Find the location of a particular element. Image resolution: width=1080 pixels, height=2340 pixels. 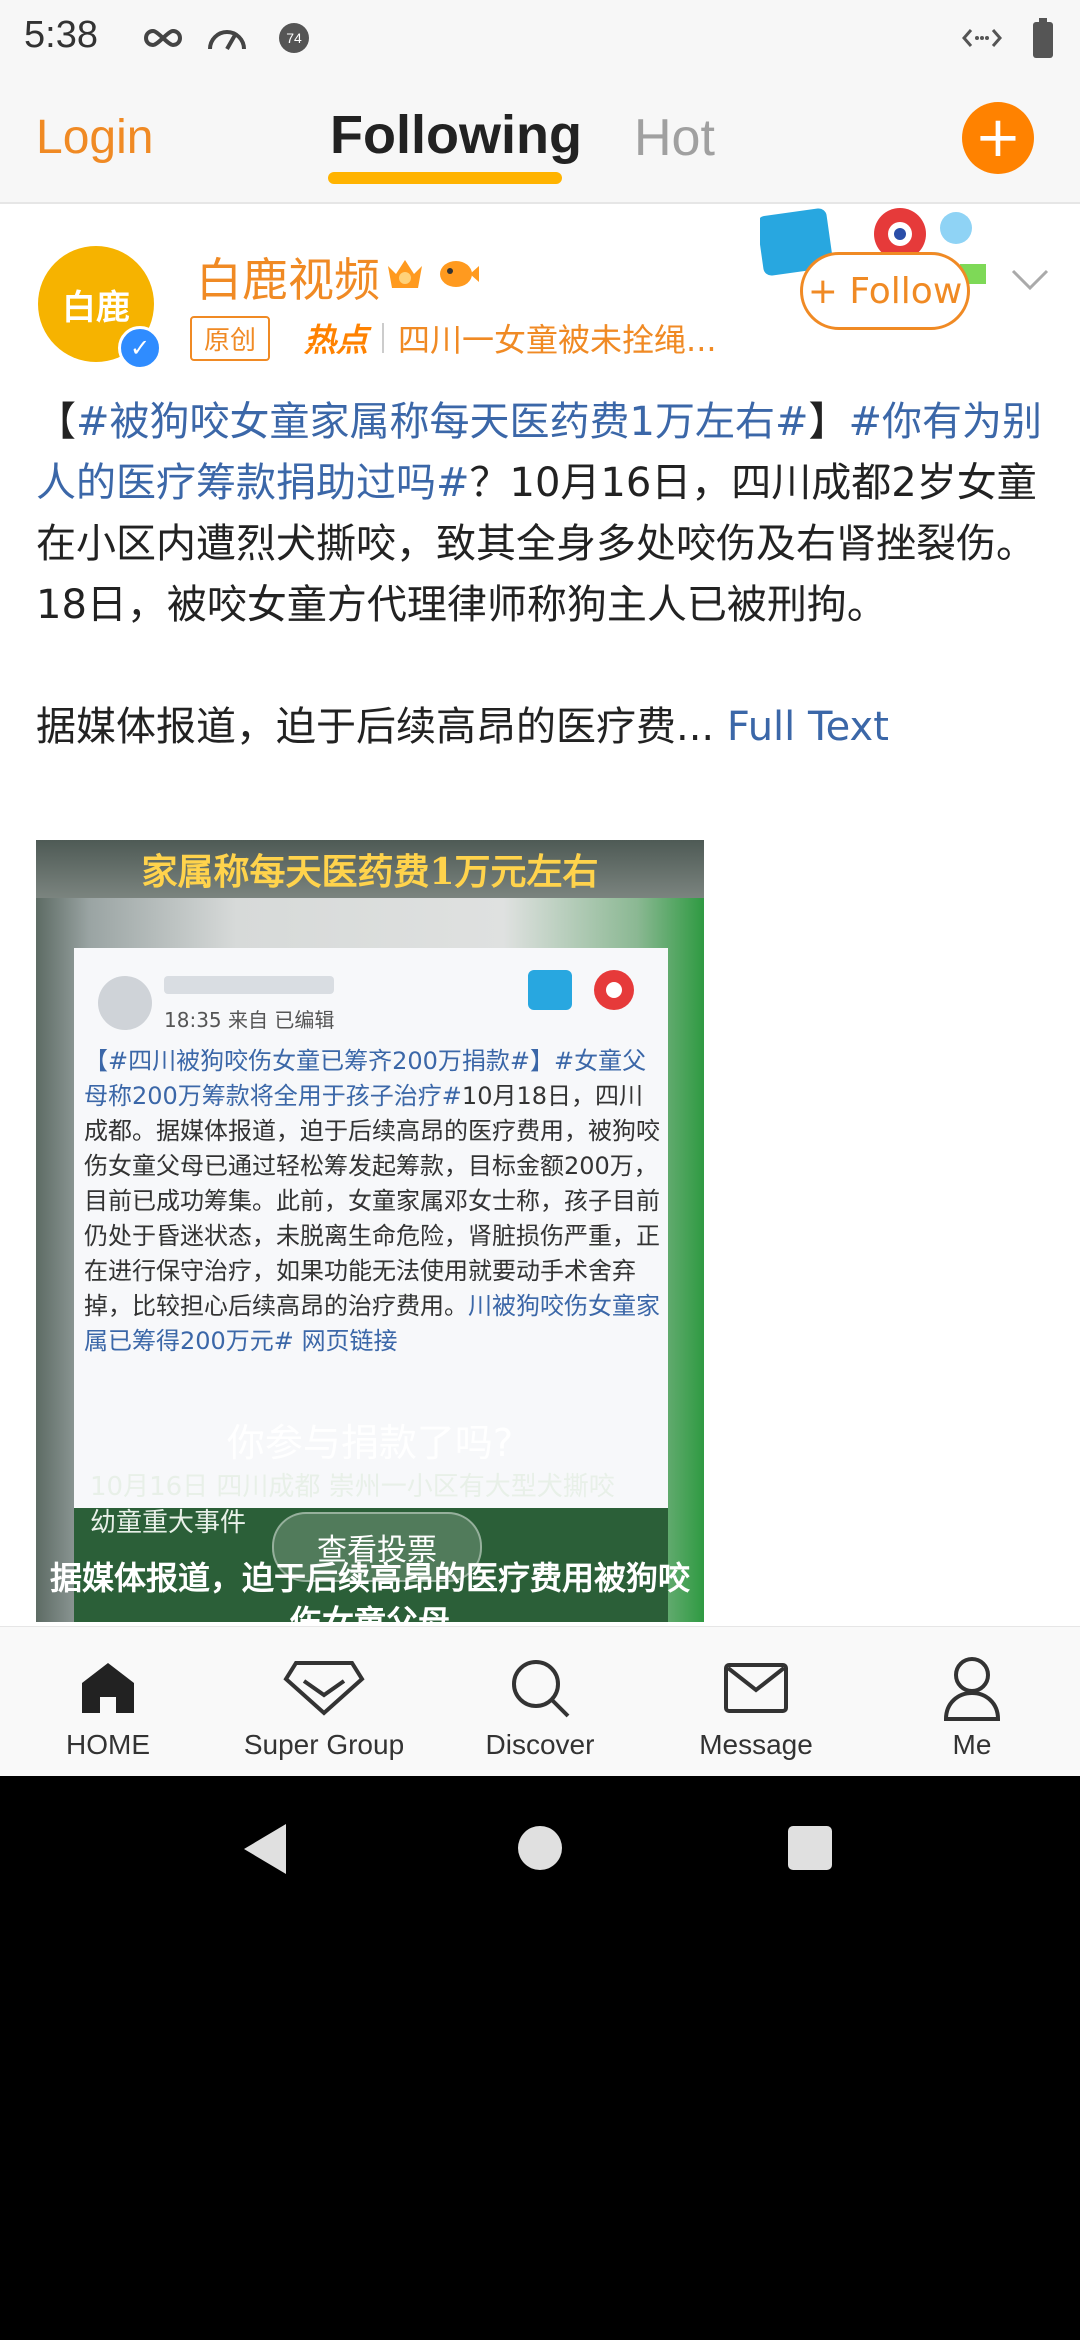

username: 白鹿视频 is located at coordinates (288, 277).